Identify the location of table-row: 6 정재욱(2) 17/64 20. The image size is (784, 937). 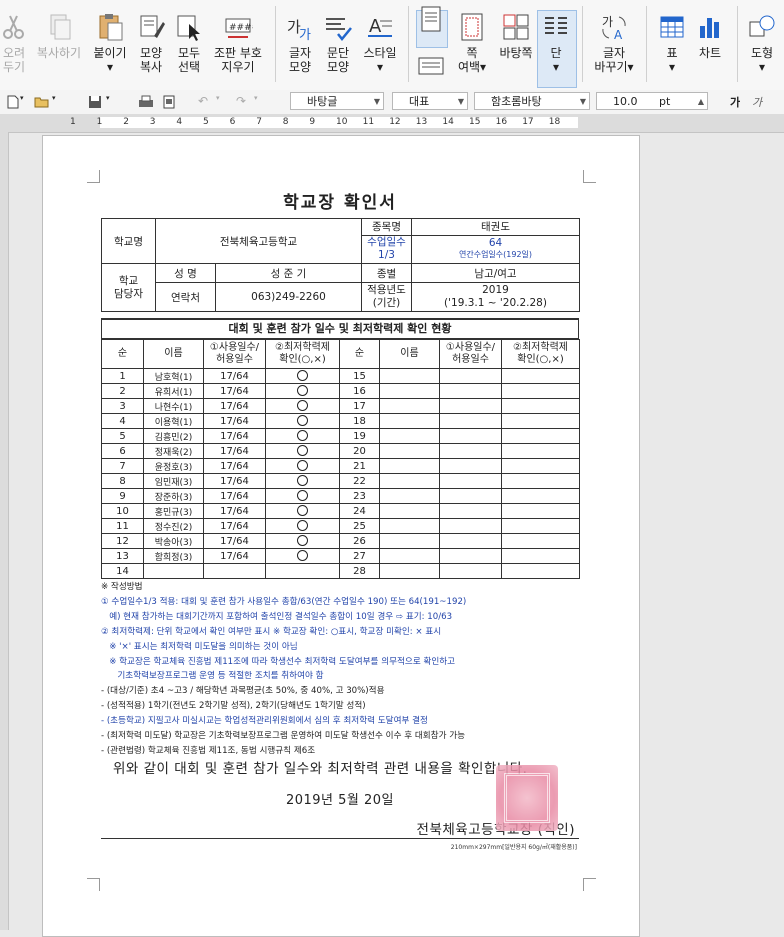
(340, 451).